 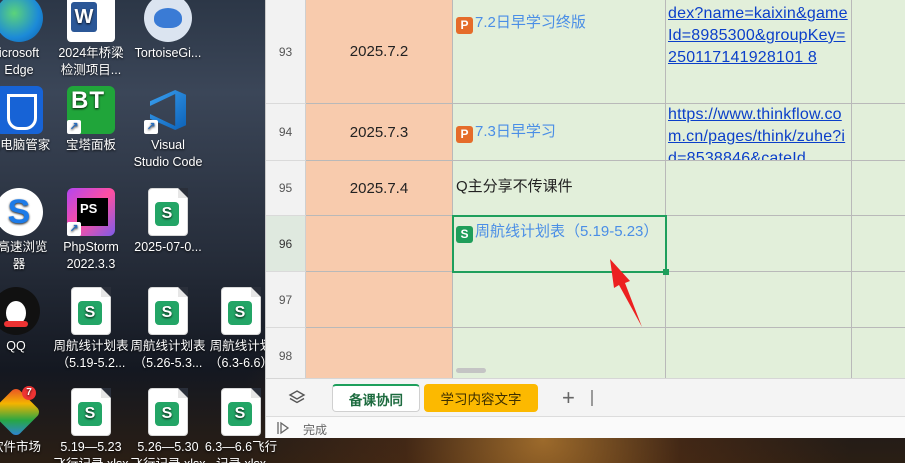 I want to click on row-header: 94, so click(x=286, y=132).